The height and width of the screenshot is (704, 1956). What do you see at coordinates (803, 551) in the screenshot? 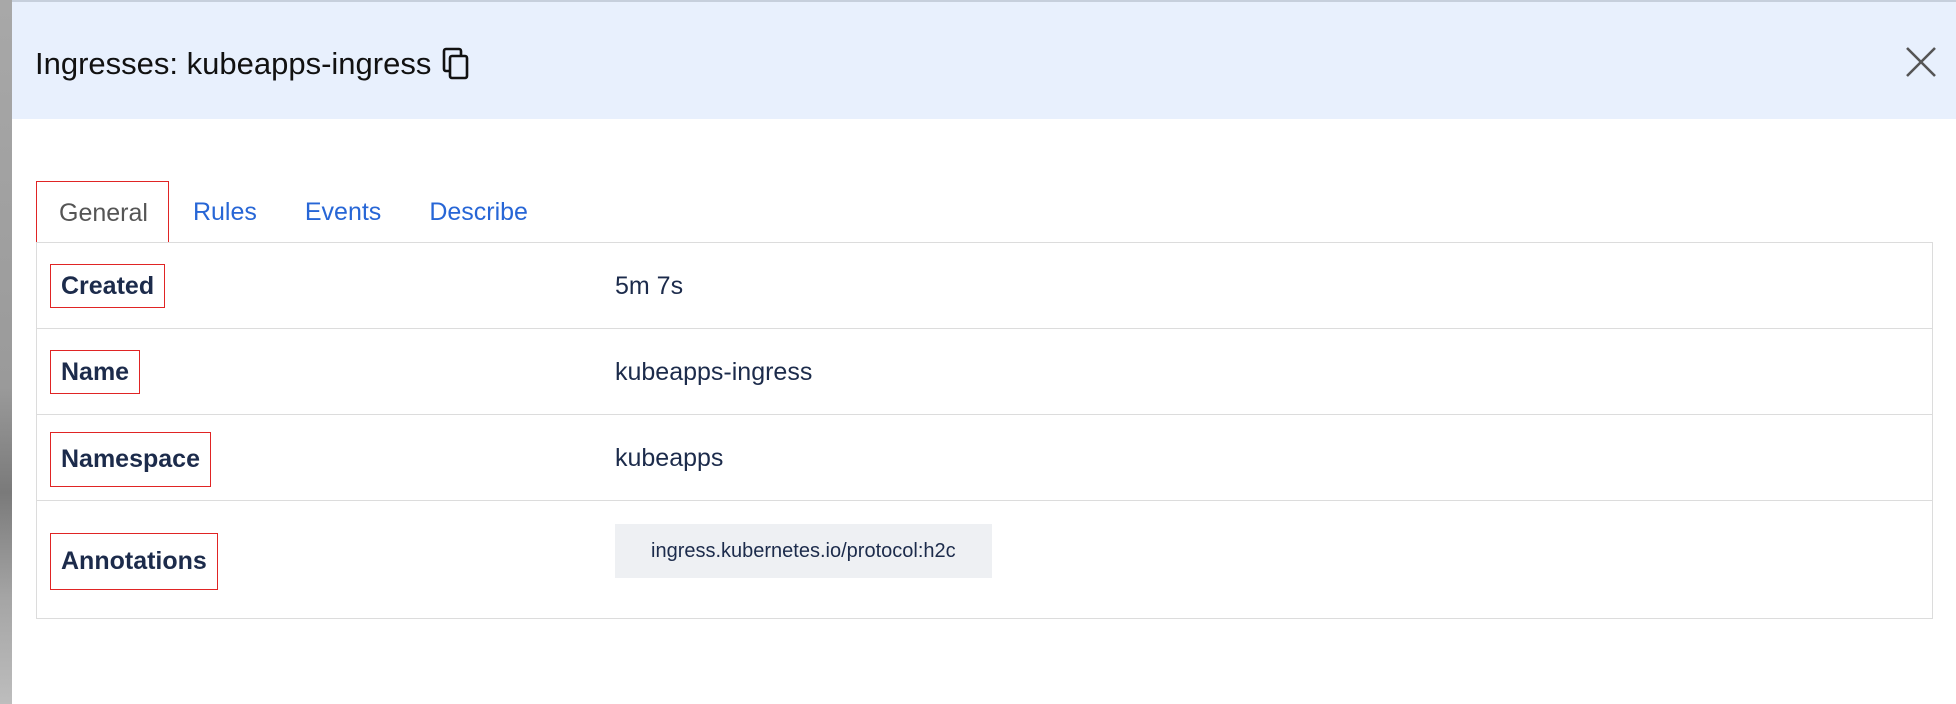
I see `annotation-tag: ingress.kubernetes.io/protocol:h2c` at bounding box center [803, 551].